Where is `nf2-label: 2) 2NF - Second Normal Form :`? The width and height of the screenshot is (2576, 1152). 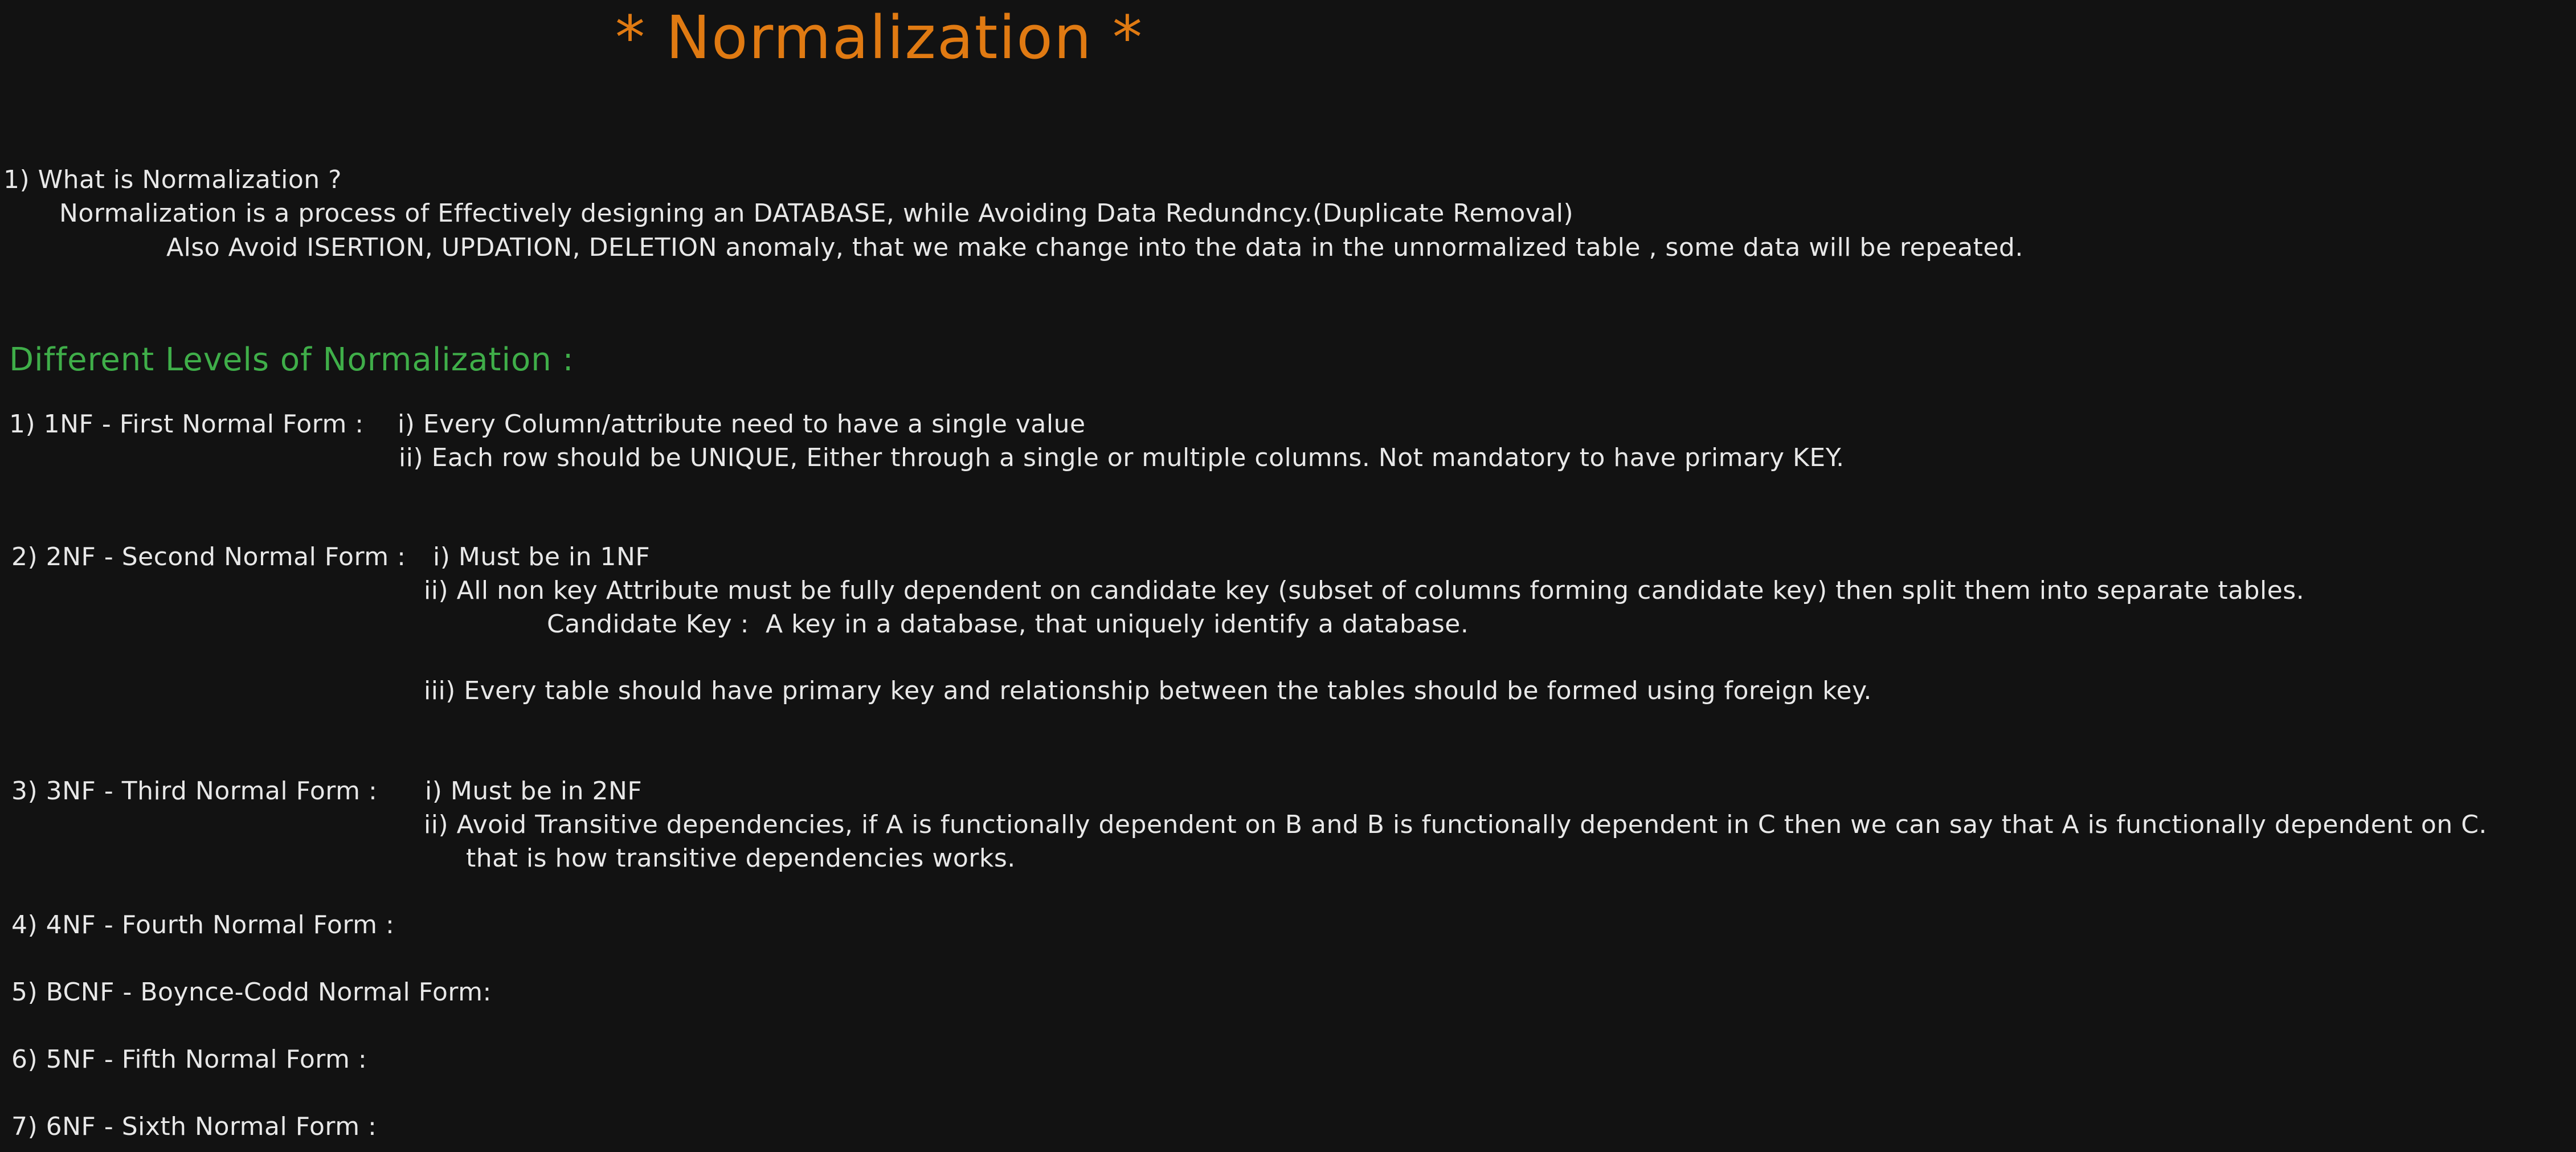 nf2-label: 2) 2NF - Second Normal Form : is located at coordinates (208, 556).